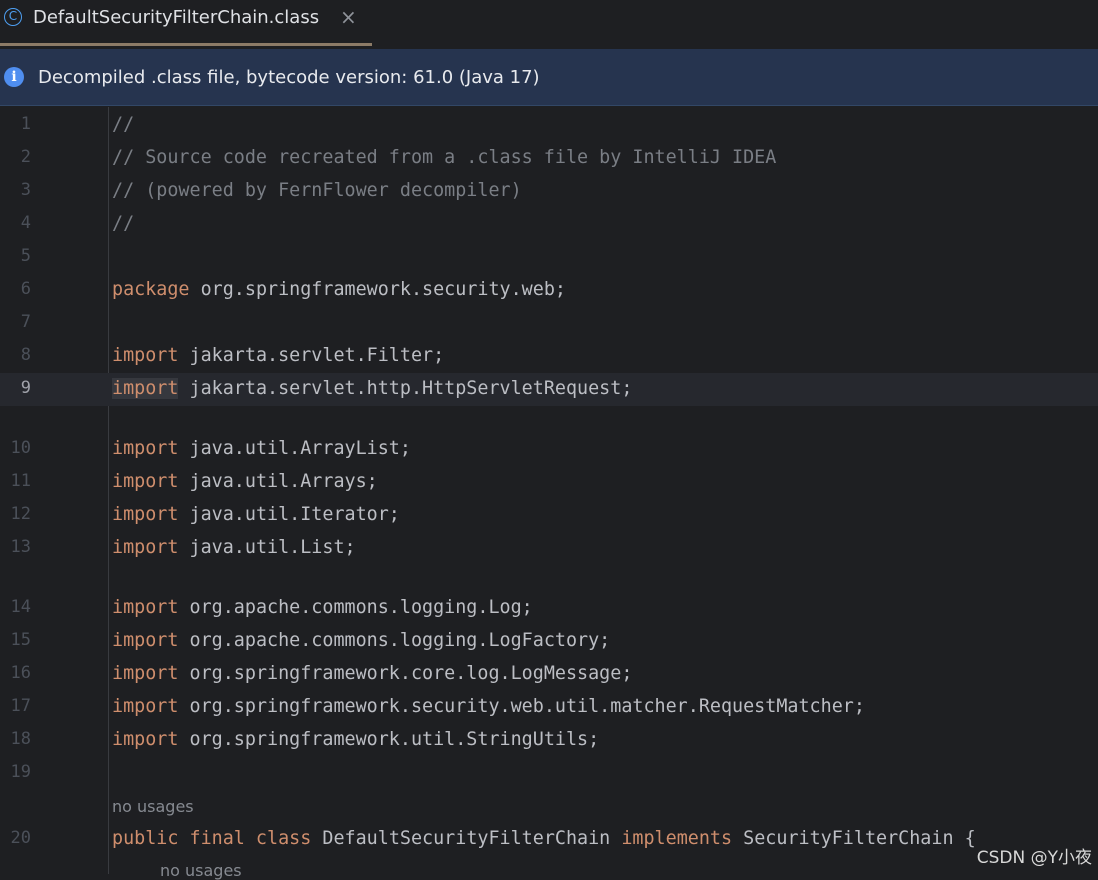 This screenshot has height=880, width=1098. Describe the element at coordinates (549, 356) in the screenshot. I see `code-line: 8 import jakarta.servlet.Filter;` at that location.